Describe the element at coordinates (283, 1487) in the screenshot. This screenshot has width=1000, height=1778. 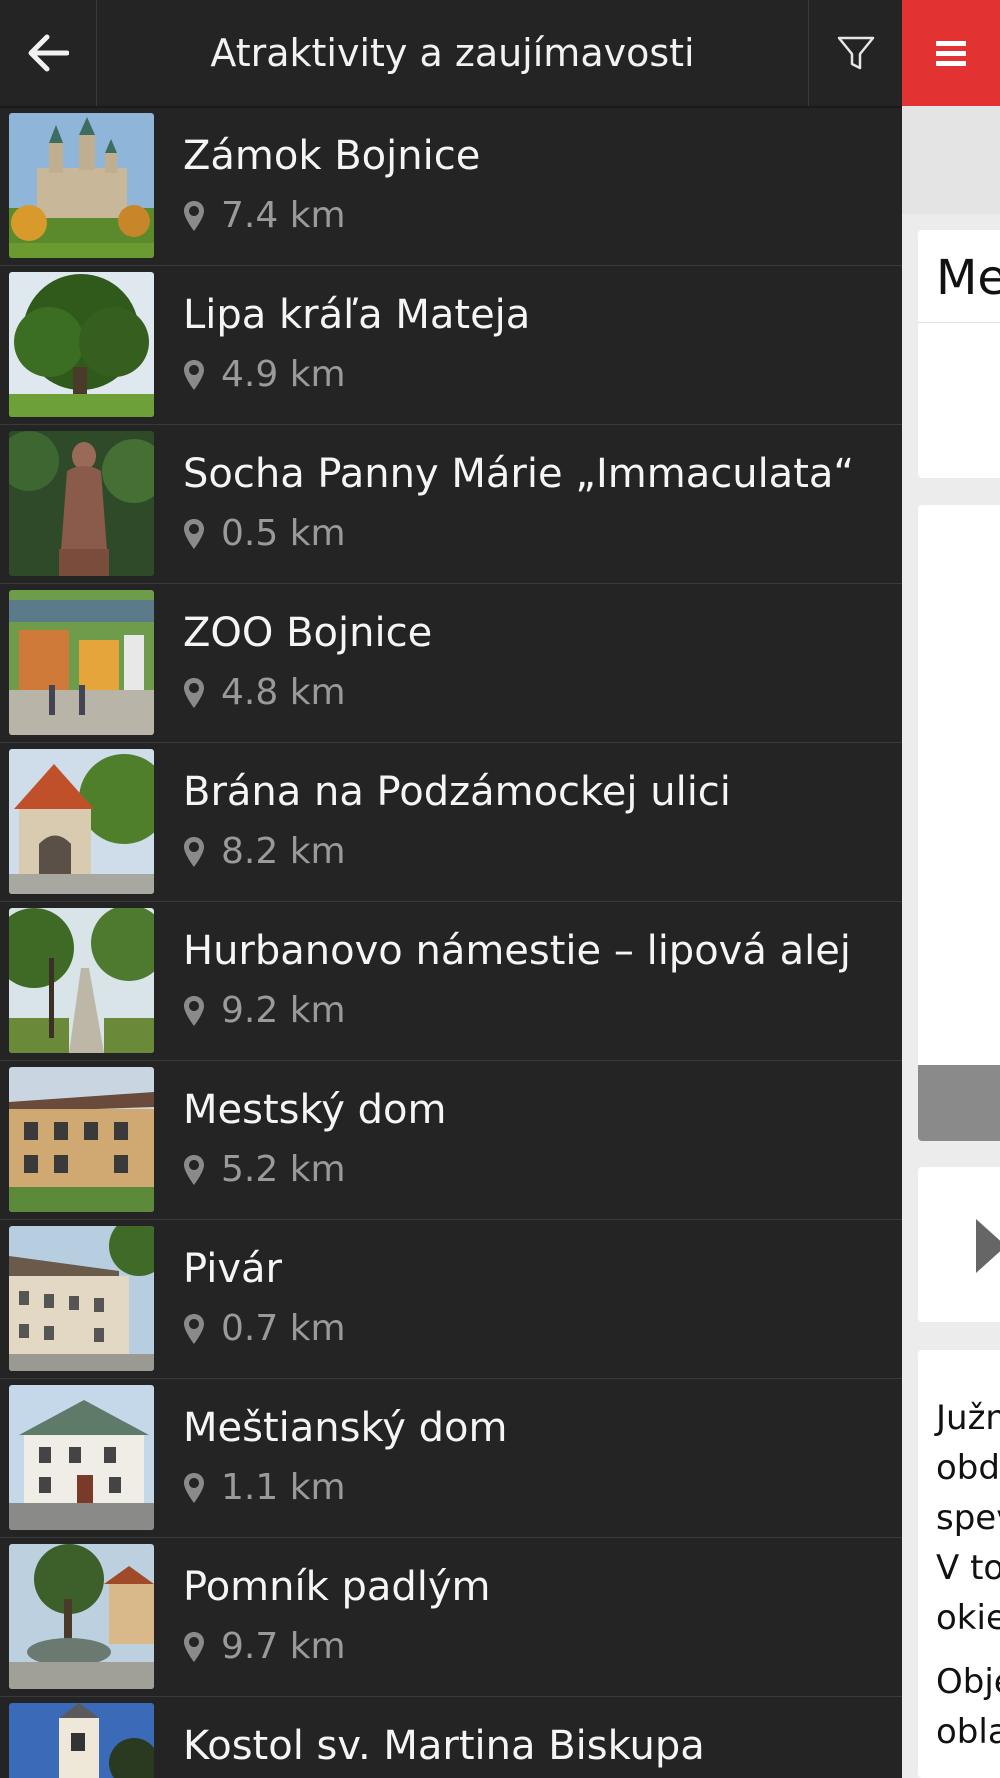
I see `distance-value: 1.1 km` at that location.